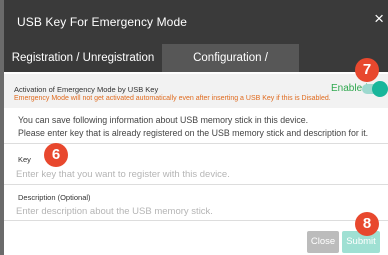 The image size is (388, 255). What do you see at coordinates (24, 159) in the screenshot?
I see `key-label: Key` at bounding box center [24, 159].